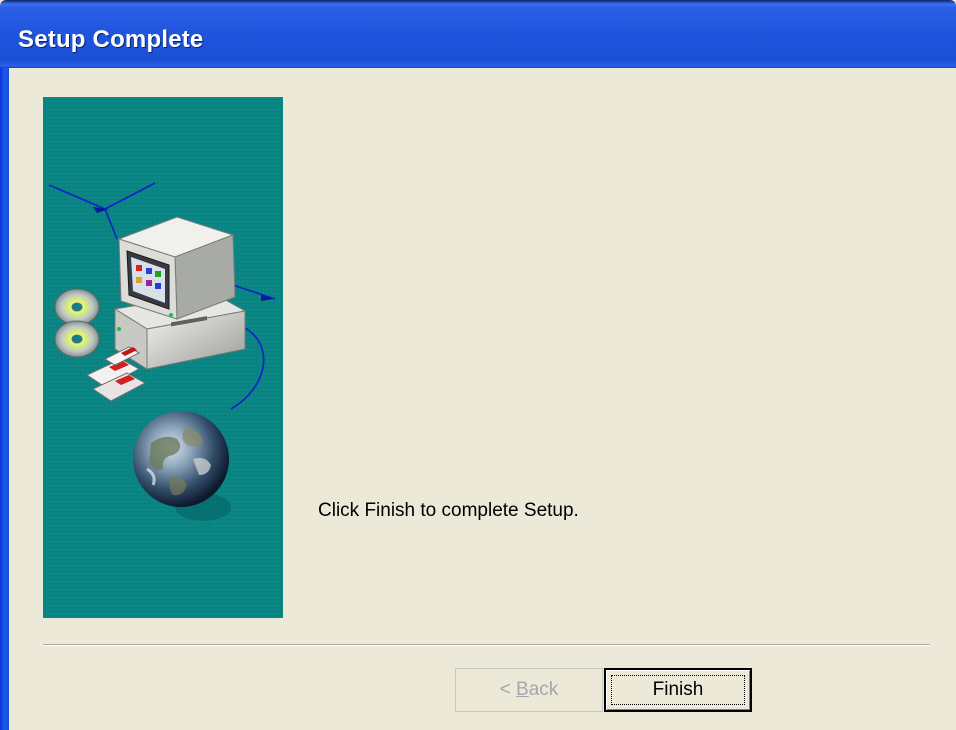  What do you see at coordinates (486, 645) in the screenshot?
I see `button-separator` at bounding box center [486, 645].